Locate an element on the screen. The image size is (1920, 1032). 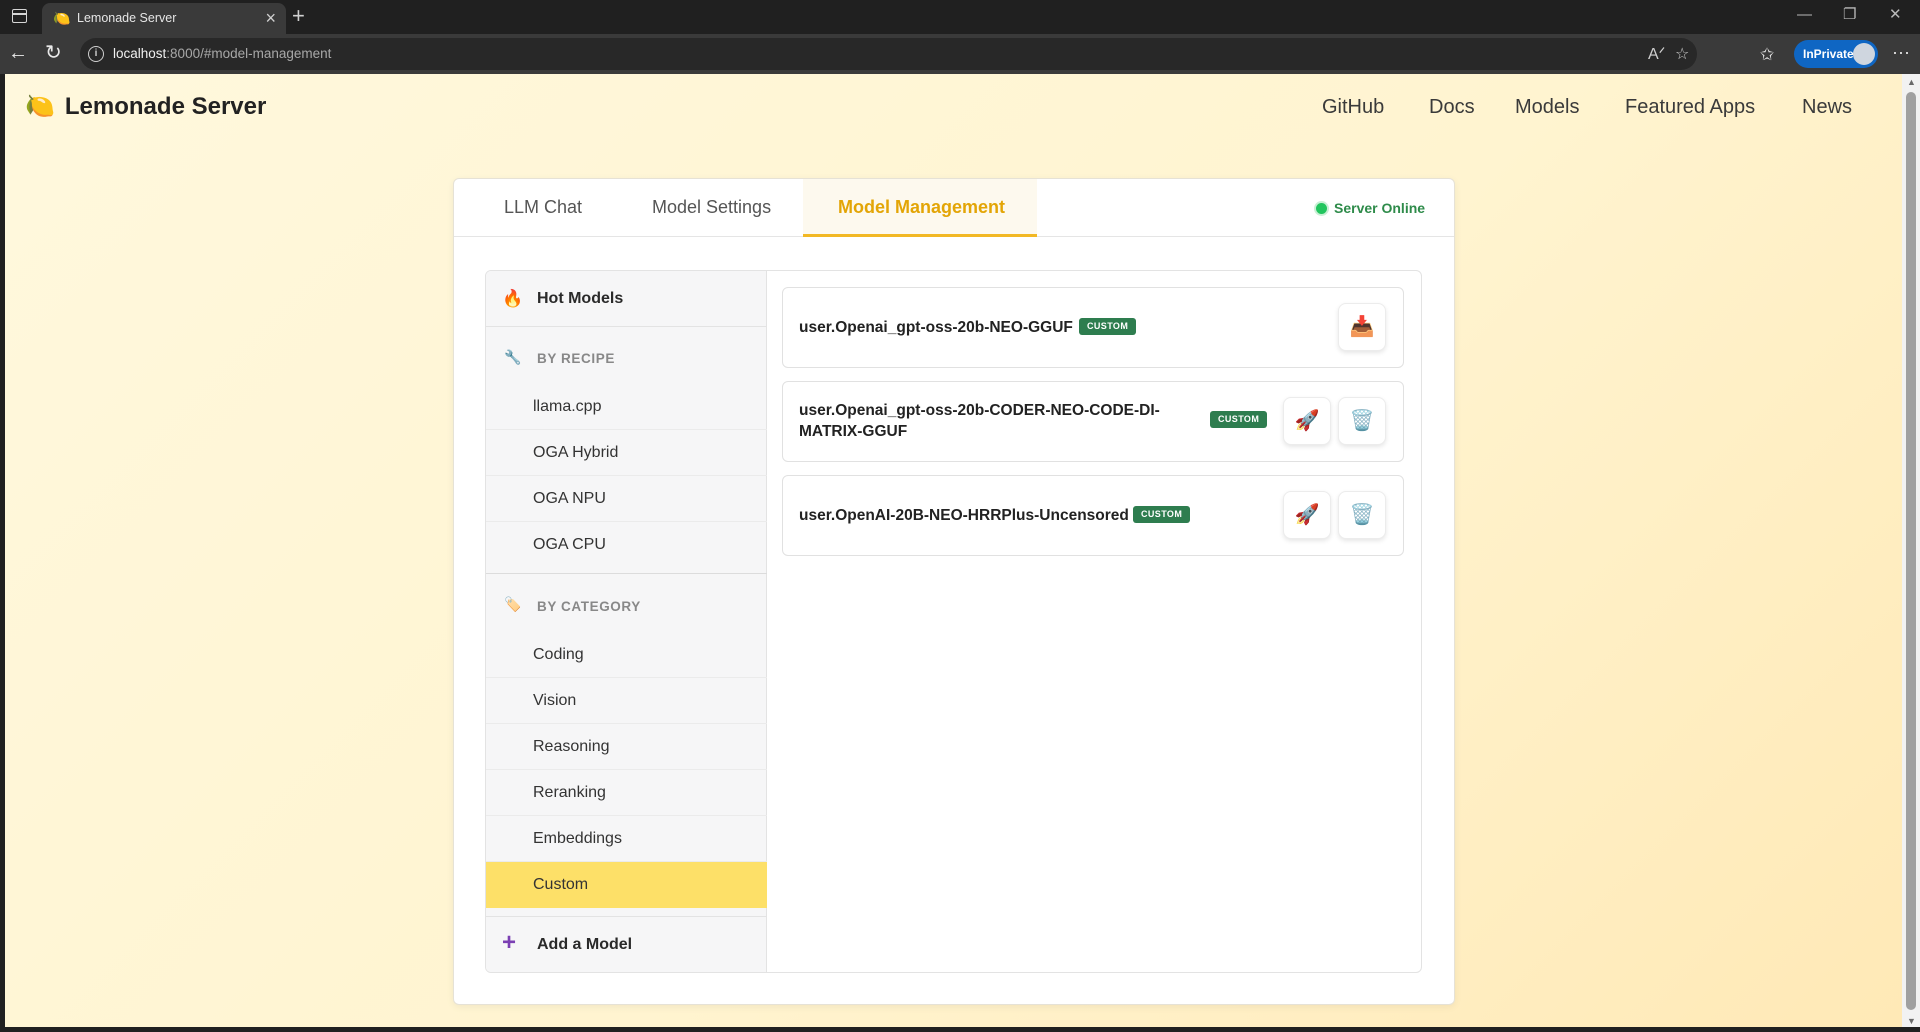
tab-actions-icon is located at coordinates (19, 16).